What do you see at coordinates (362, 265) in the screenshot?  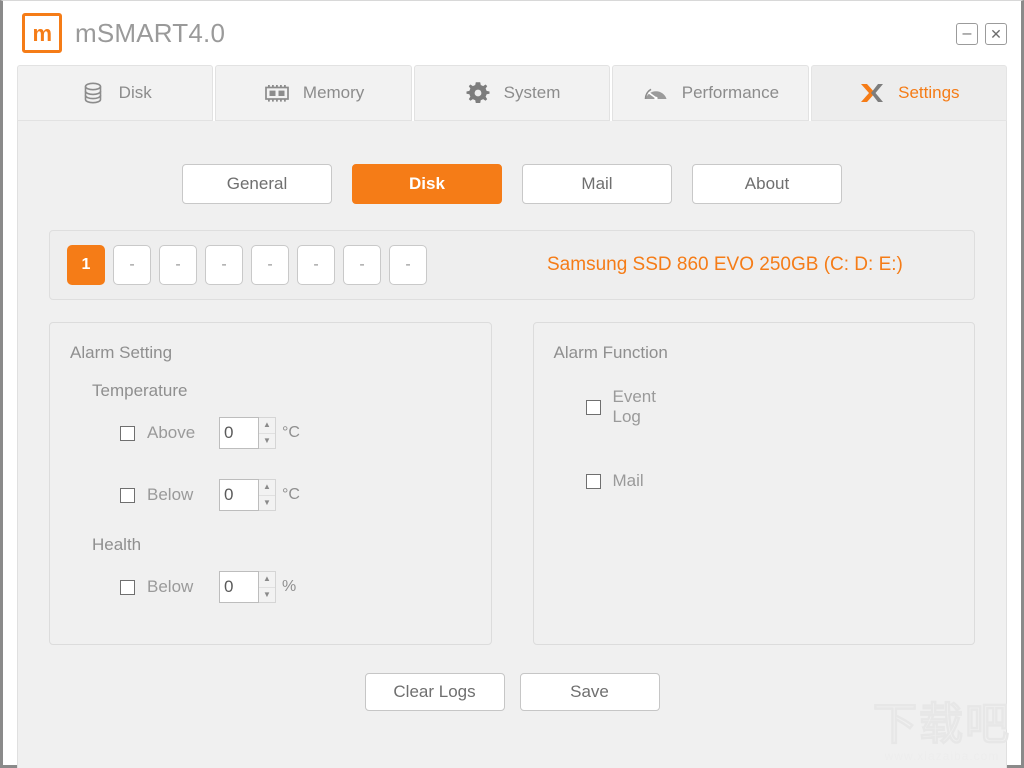 I see `disk-slot-7: -` at bounding box center [362, 265].